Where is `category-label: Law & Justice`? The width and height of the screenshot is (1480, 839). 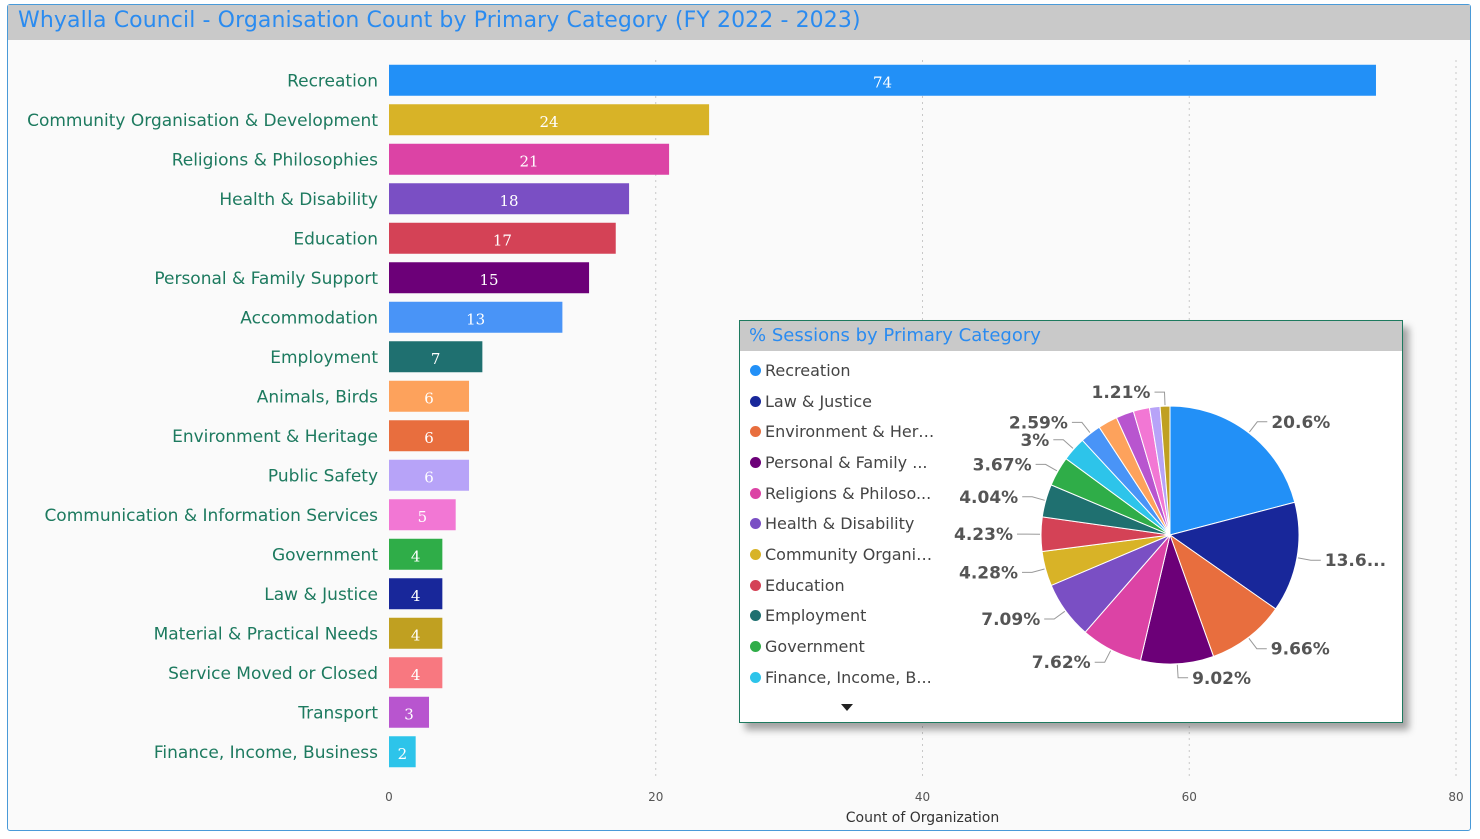
category-label: Law & Justice is located at coordinates (321, 595).